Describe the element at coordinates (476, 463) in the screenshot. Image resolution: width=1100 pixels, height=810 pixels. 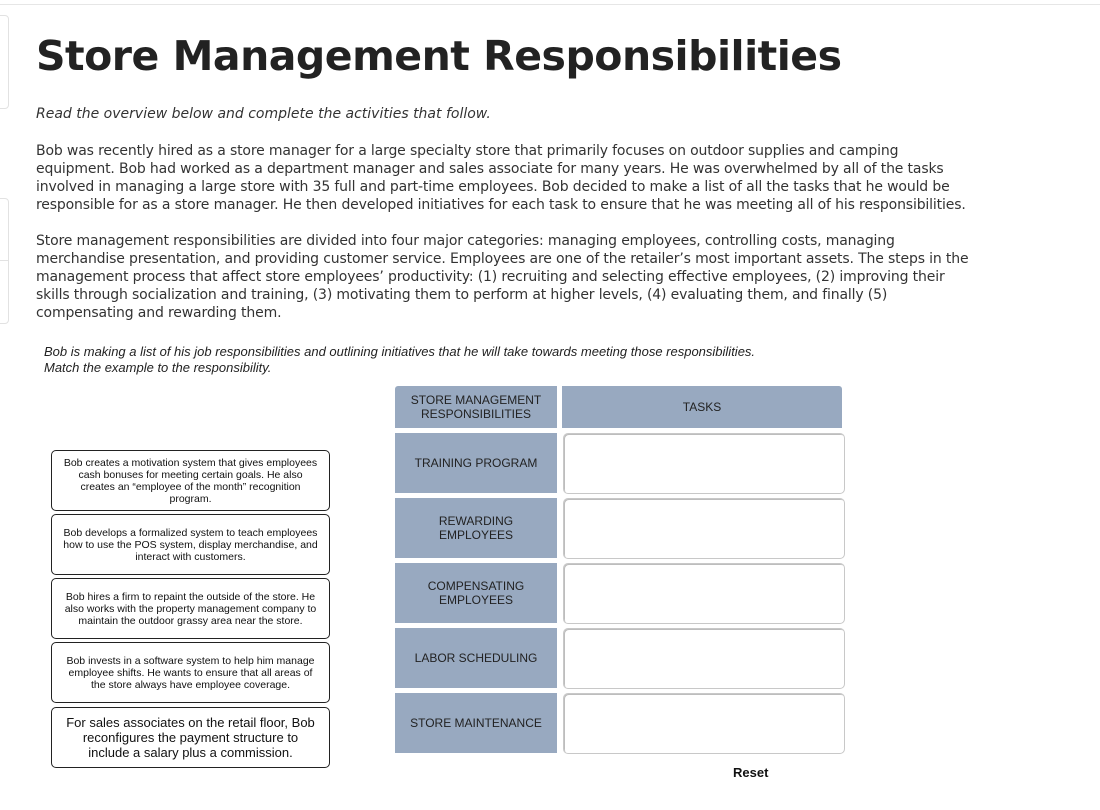
I see `responsibility-label: TRAINING PROGRAM` at that location.